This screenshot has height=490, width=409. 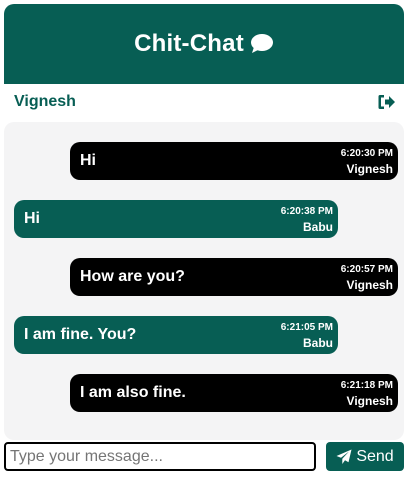 I want to click on message-text: I am fine. You?, so click(x=80, y=334).